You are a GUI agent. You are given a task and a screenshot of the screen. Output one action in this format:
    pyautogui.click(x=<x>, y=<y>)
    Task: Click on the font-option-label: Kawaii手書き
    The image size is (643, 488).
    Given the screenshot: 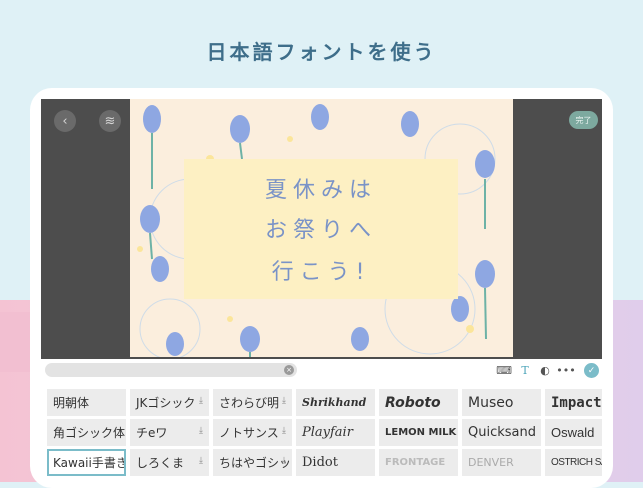 What is the action you would take?
    pyautogui.click(x=89, y=463)
    